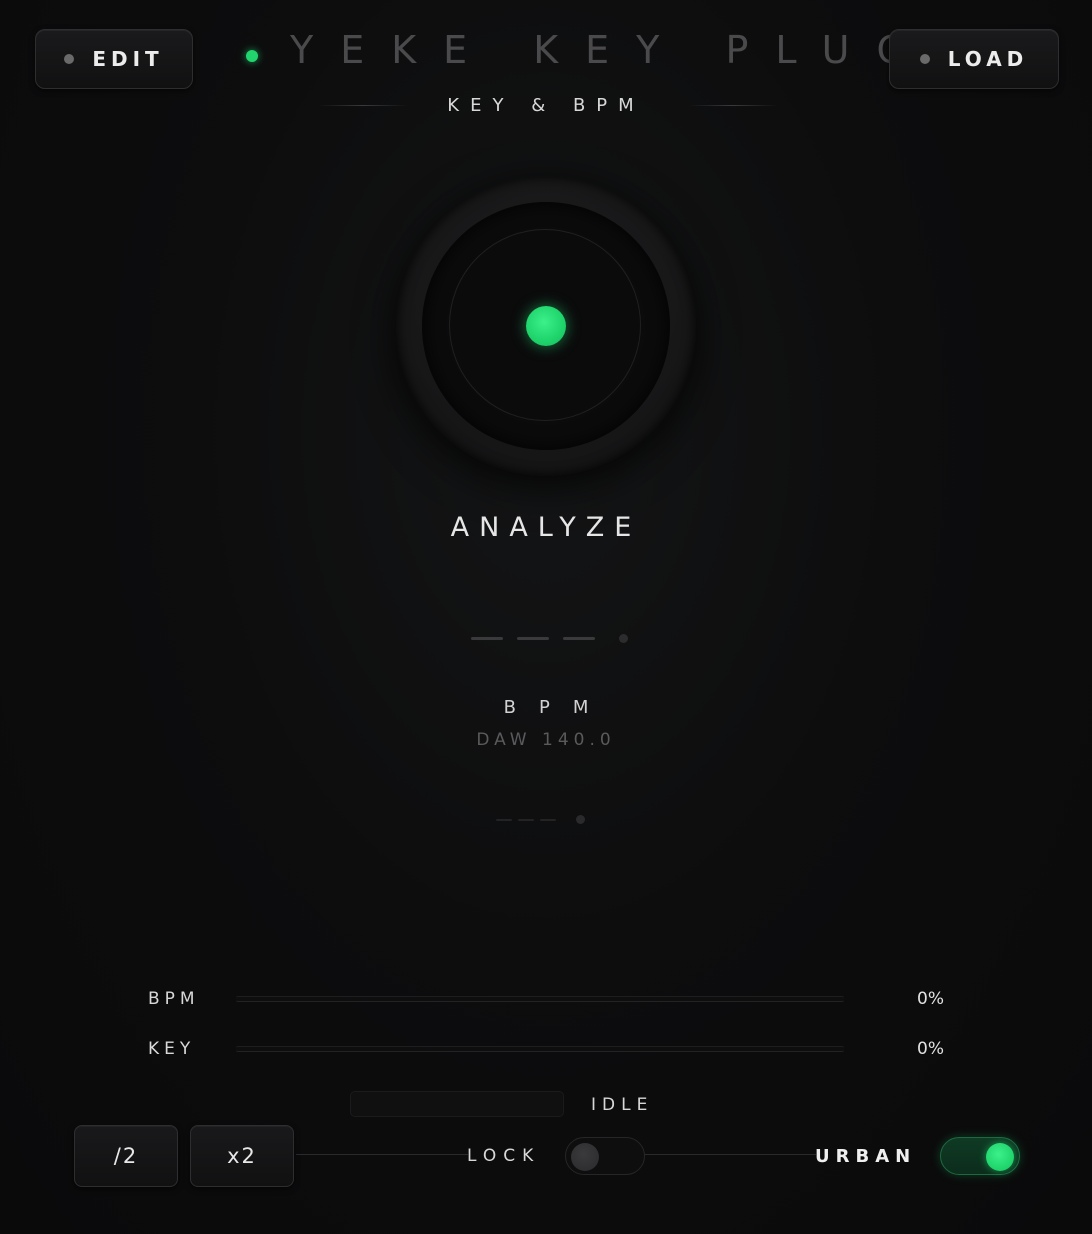 The width and height of the screenshot is (1092, 1234). What do you see at coordinates (174, 999) in the screenshot?
I see `bpm-confidence-label: BPM` at bounding box center [174, 999].